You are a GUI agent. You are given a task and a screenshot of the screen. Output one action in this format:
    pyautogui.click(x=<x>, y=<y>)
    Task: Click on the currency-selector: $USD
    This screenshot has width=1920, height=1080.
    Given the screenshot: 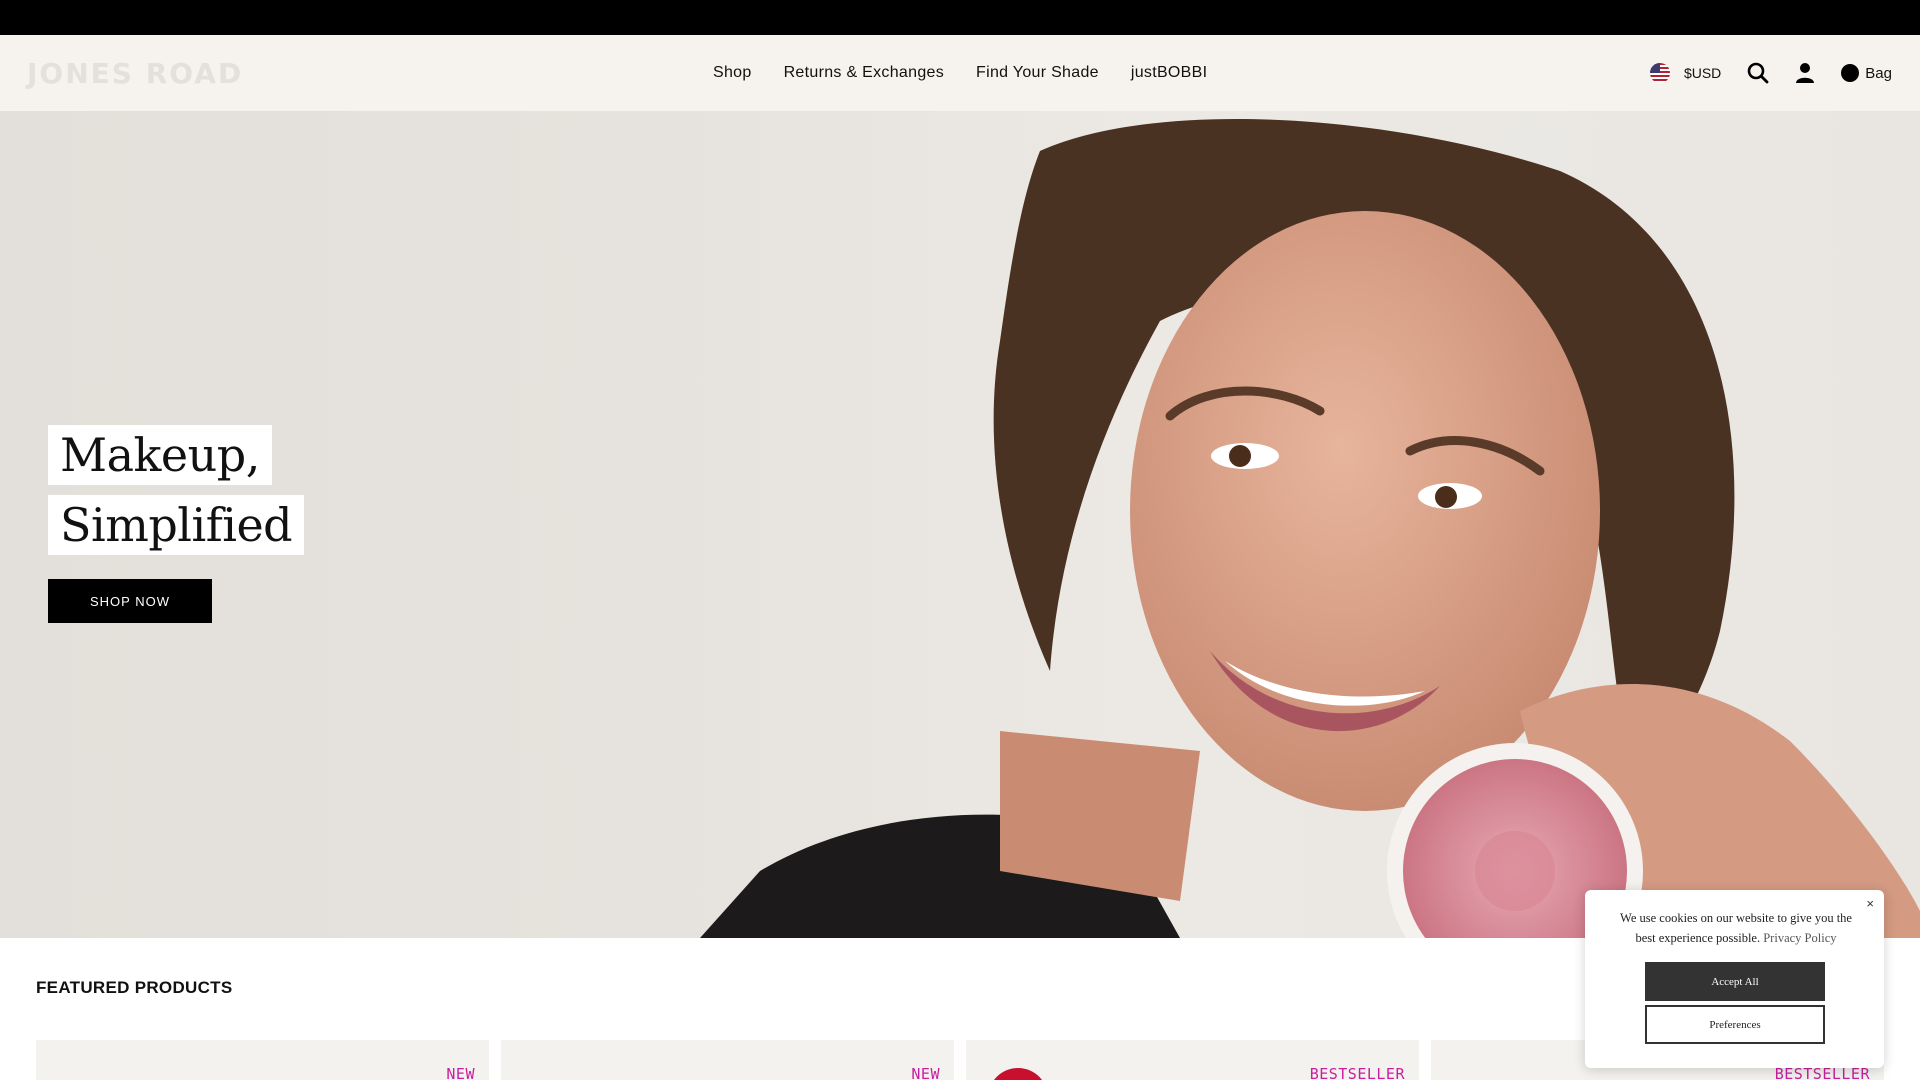 What is the action you would take?
    pyautogui.click(x=1702, y=73)
    